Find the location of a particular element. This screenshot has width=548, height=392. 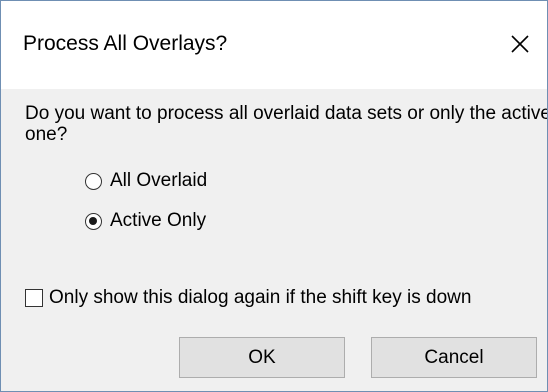

shift-key-checkbox is located at coordinates (34, 298).